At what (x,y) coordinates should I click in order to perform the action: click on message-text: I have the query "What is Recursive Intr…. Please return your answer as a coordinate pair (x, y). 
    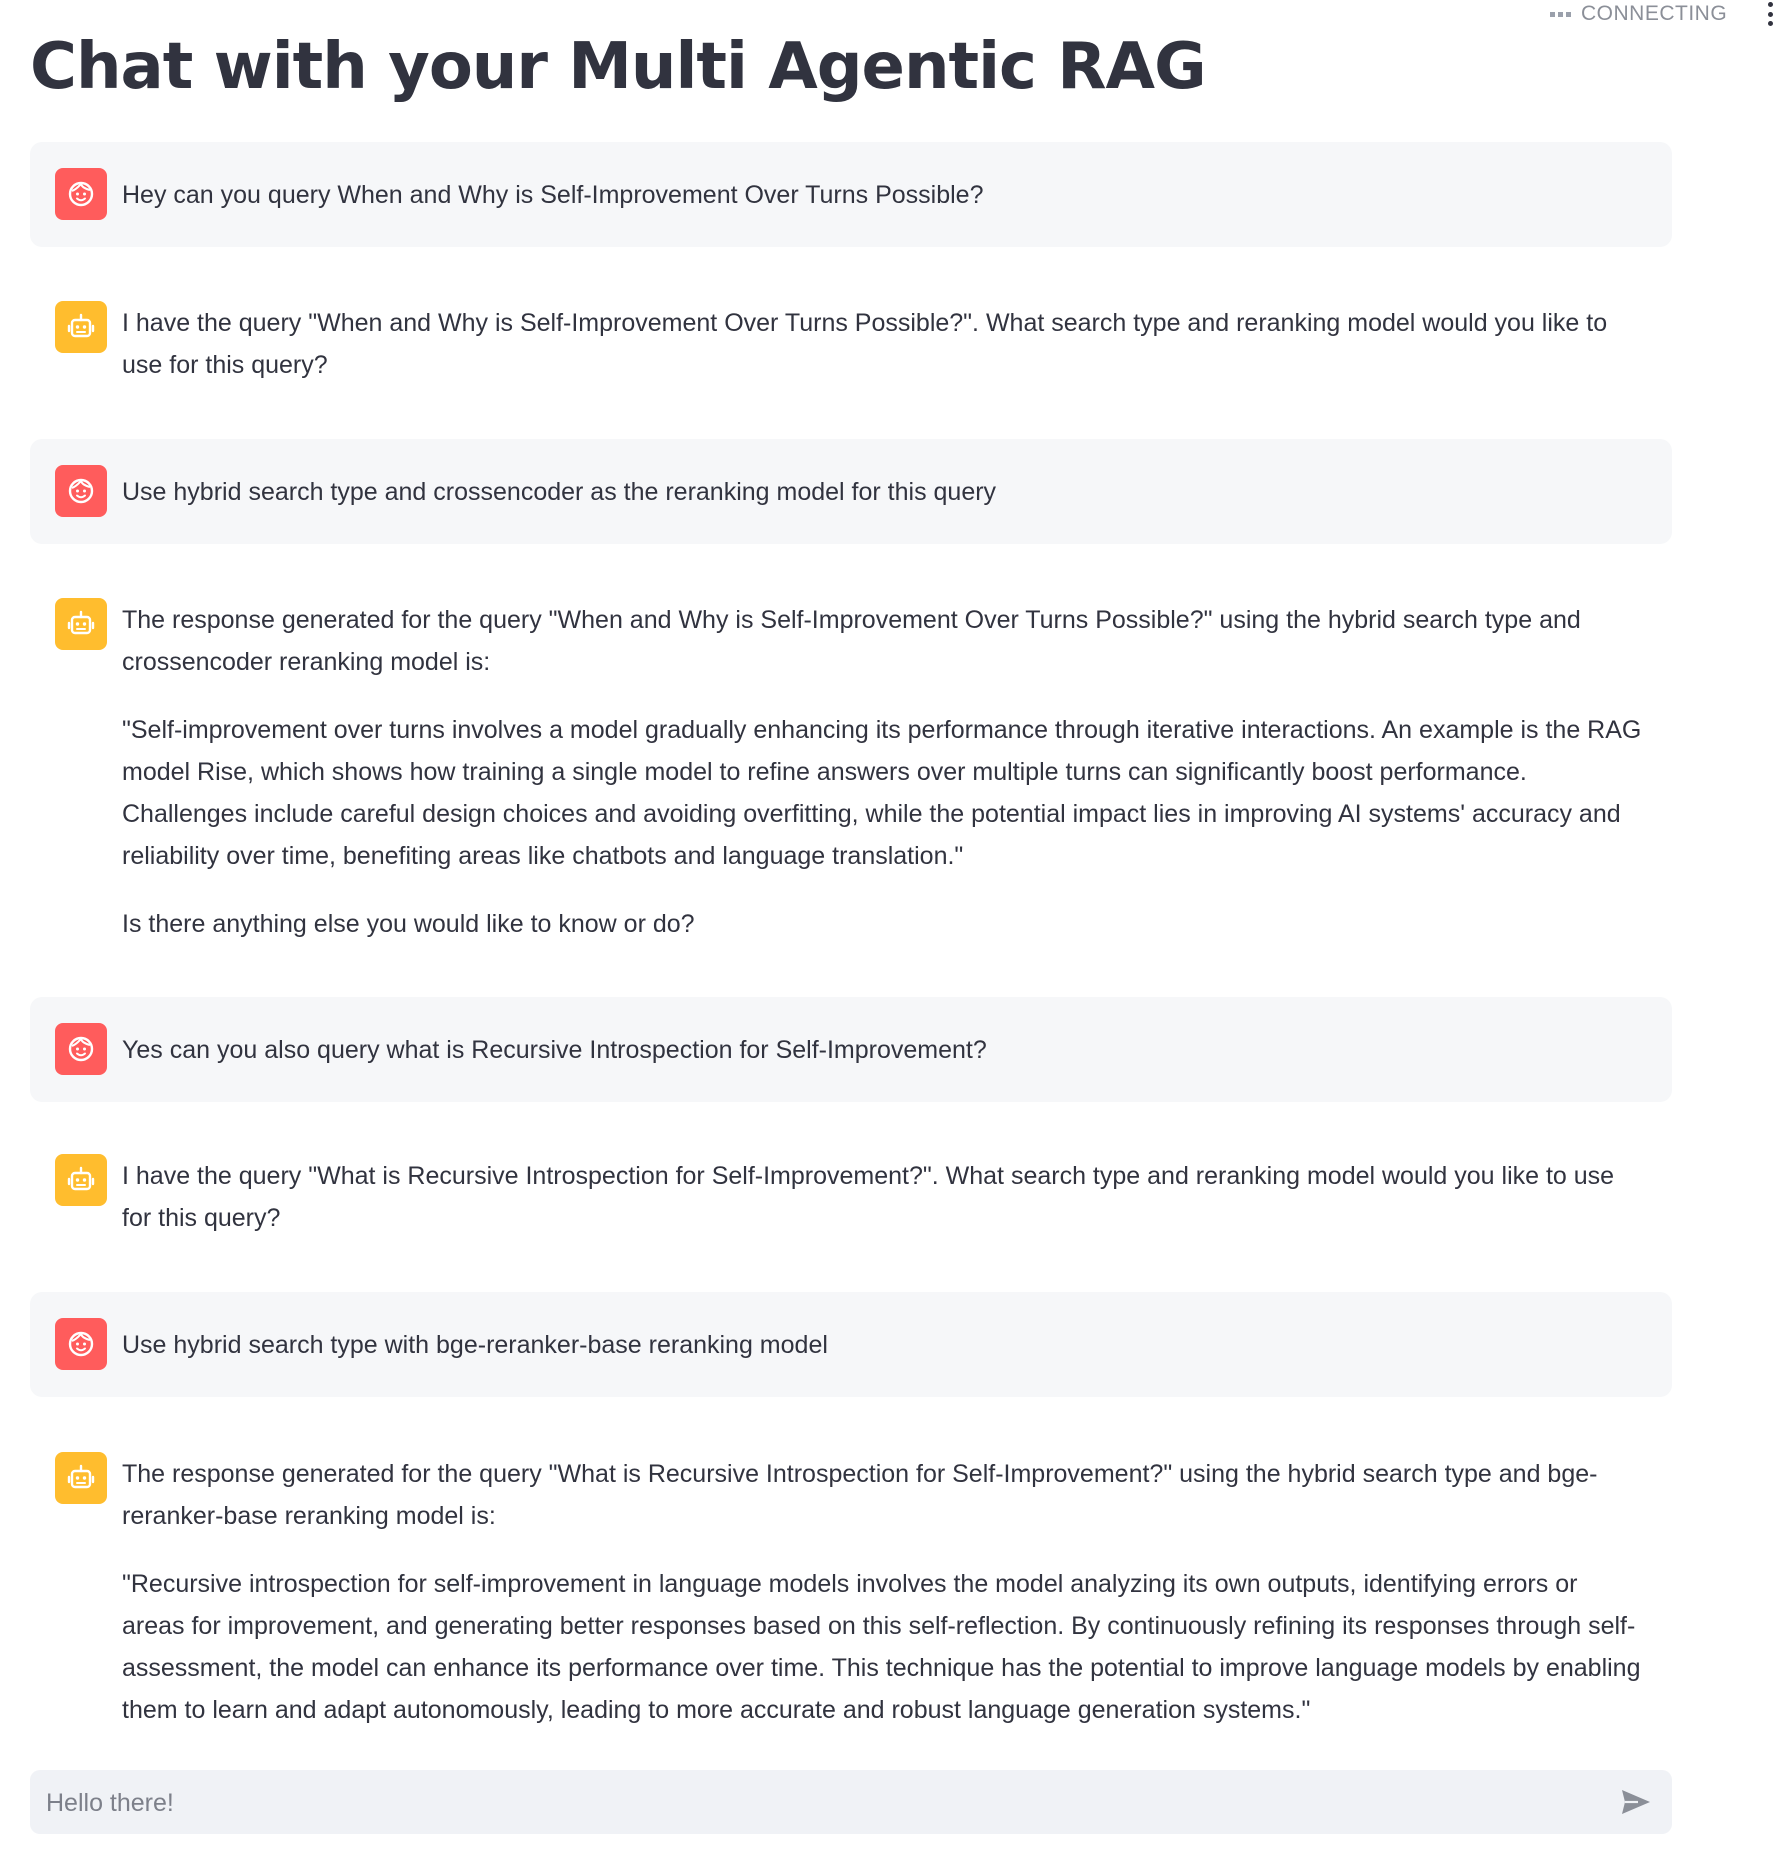
    Looking at the image, I should click on (884, 1183).